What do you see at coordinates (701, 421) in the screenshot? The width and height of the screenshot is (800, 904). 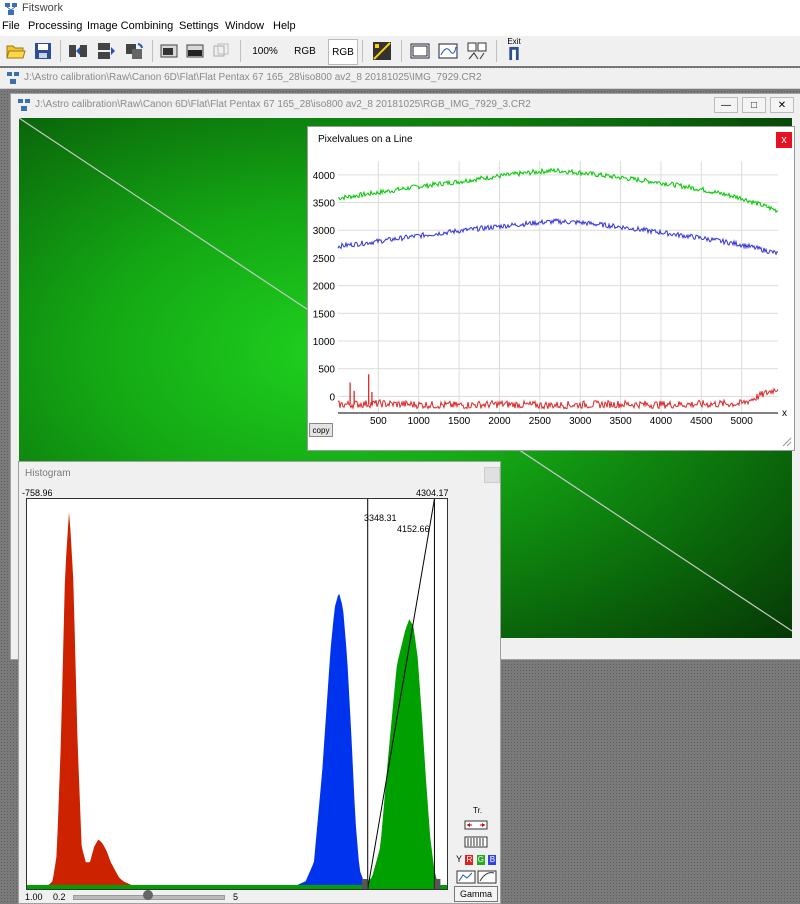 I see `x-tick-label: 4500` at bounding box center [701, 421].